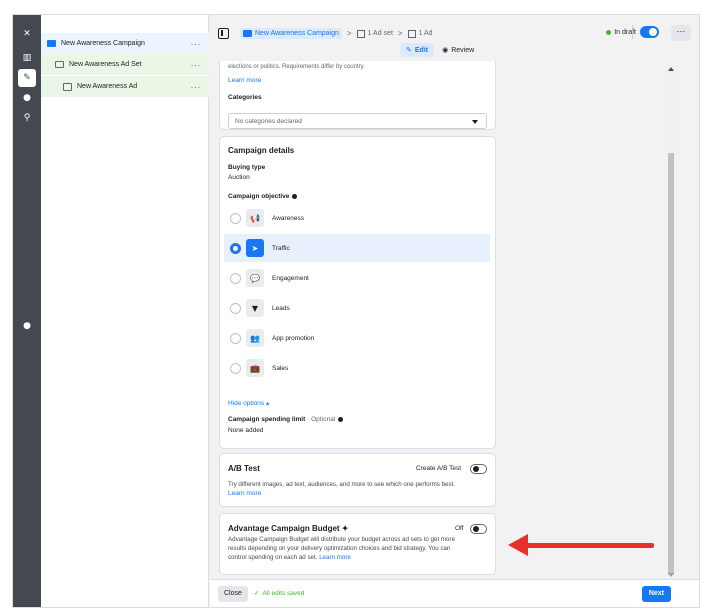 This screenshot has height=613, width=711. Describe the element at coordinates (255, 368) in the screenshot. I see `briefcase-icon: 💼` at that location.